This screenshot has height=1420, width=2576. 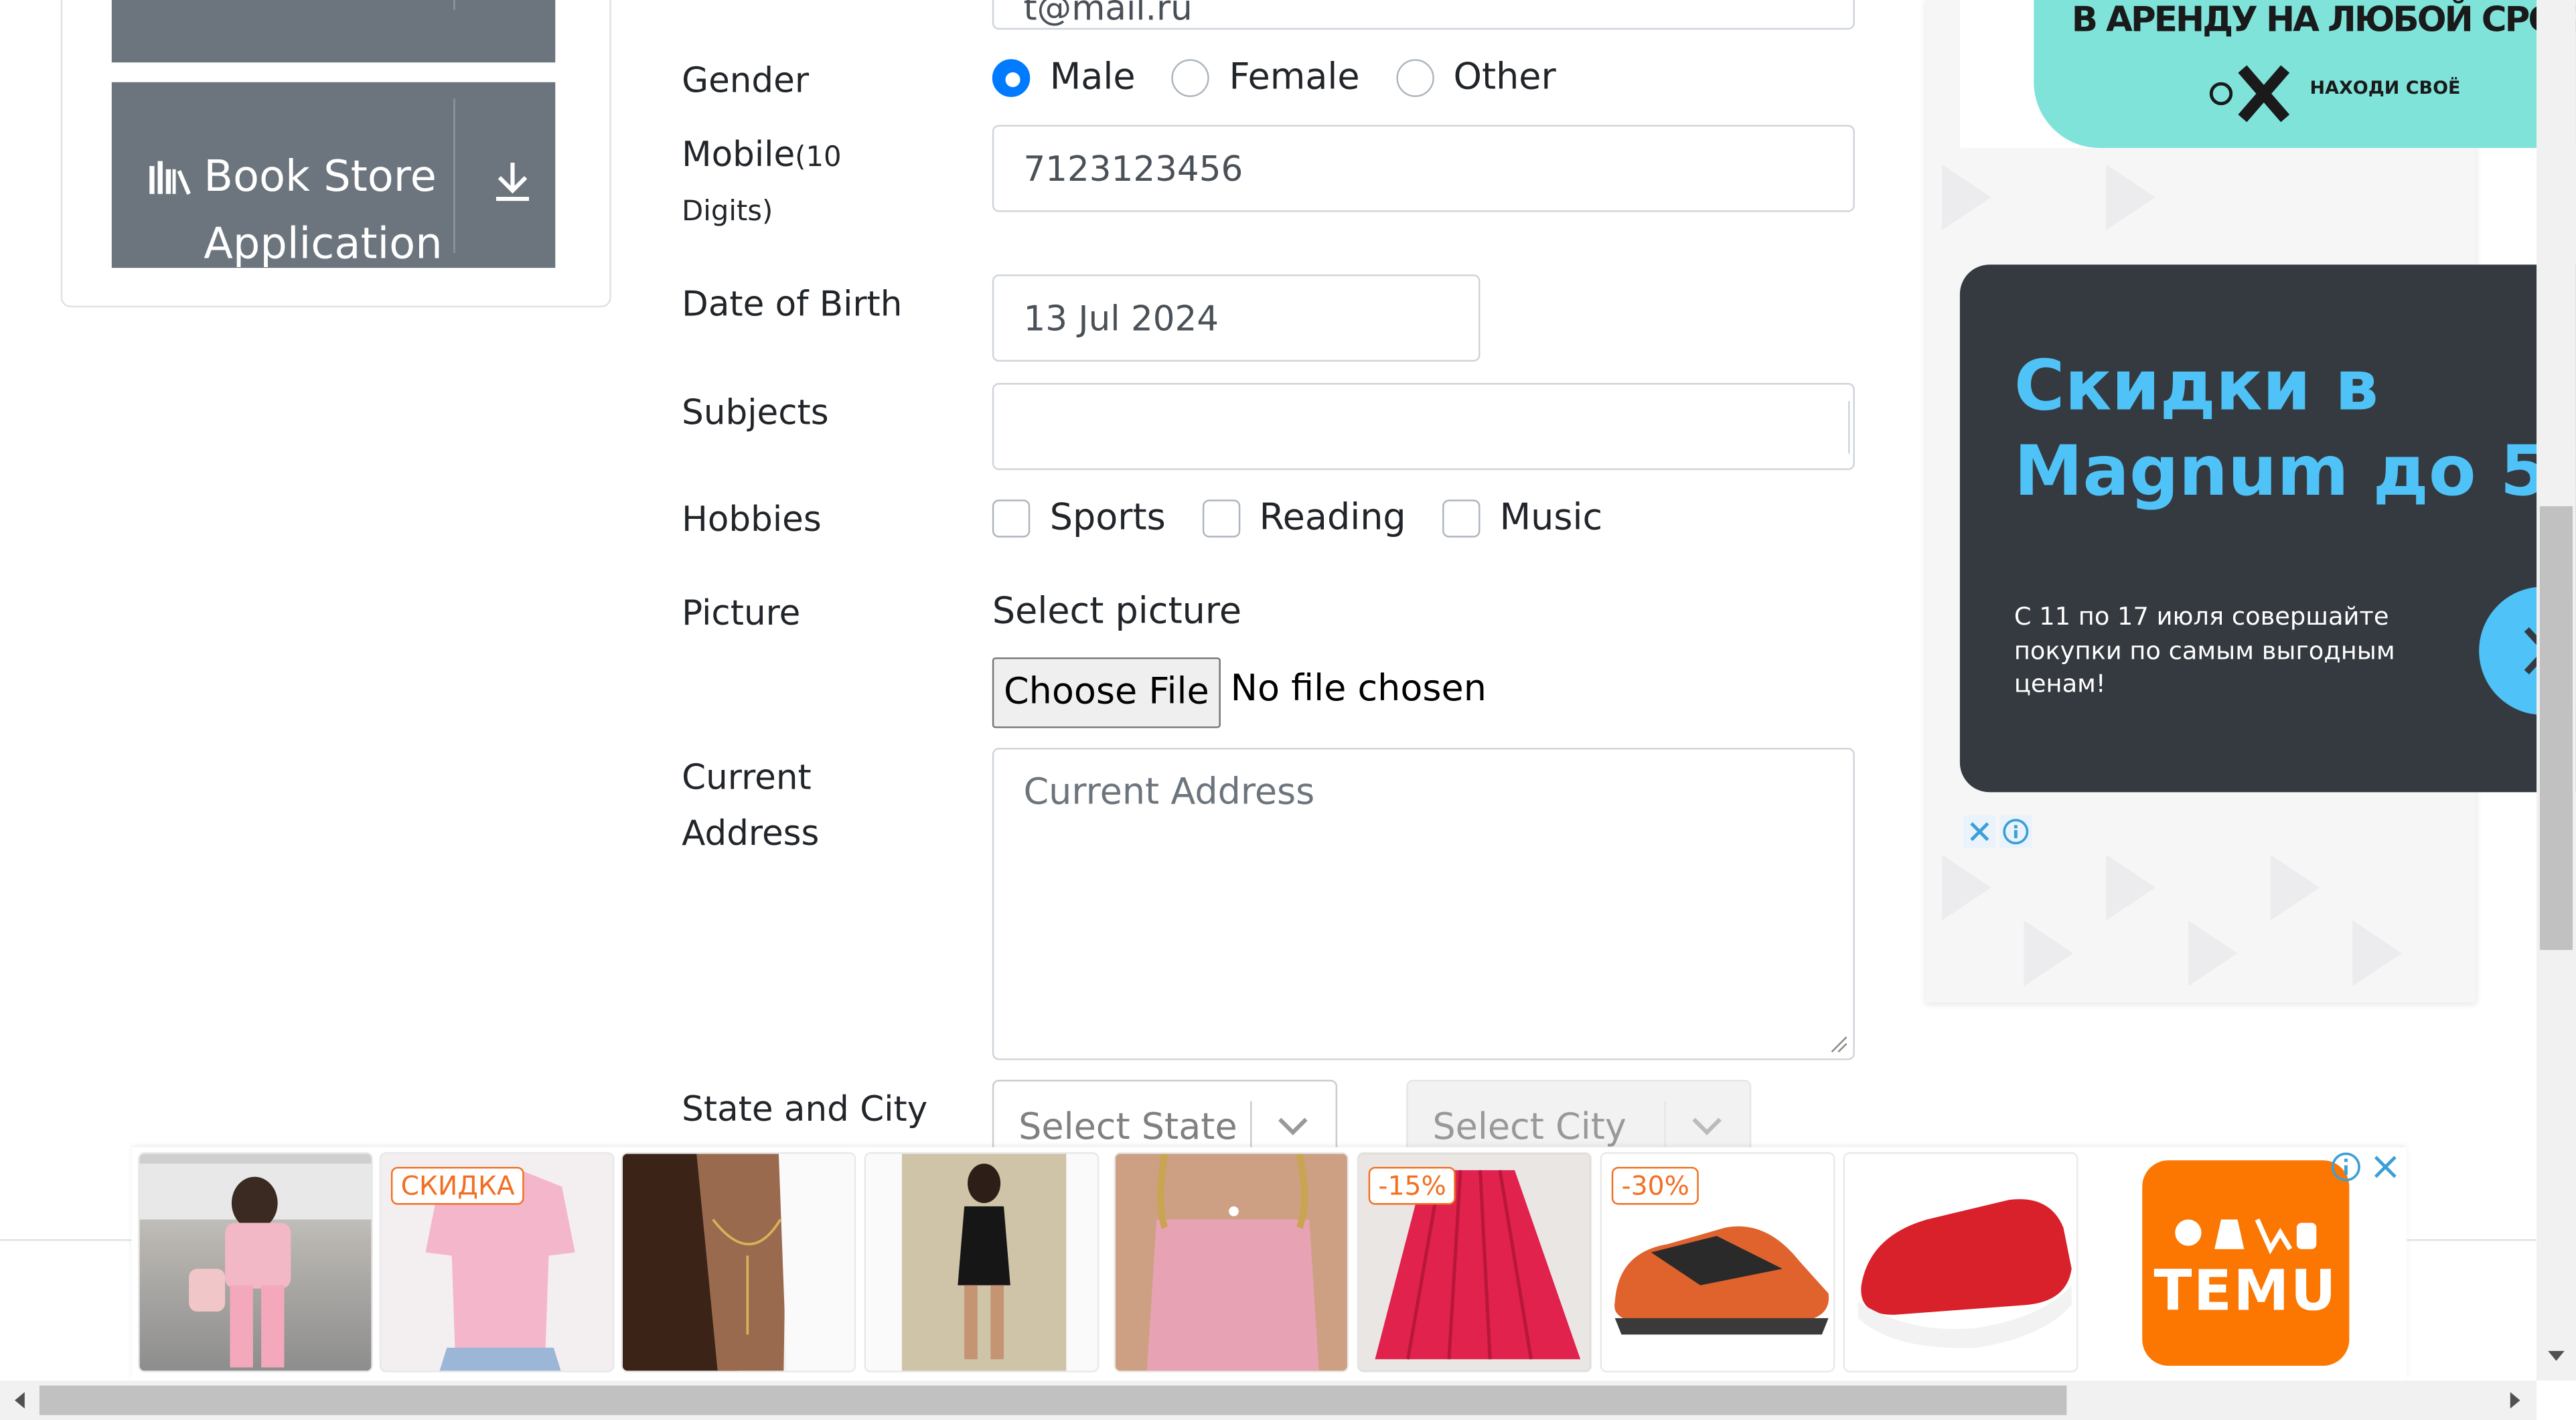 I want to click on horizontal-scrollbar-thumb, so click(x=1053, y=1400).